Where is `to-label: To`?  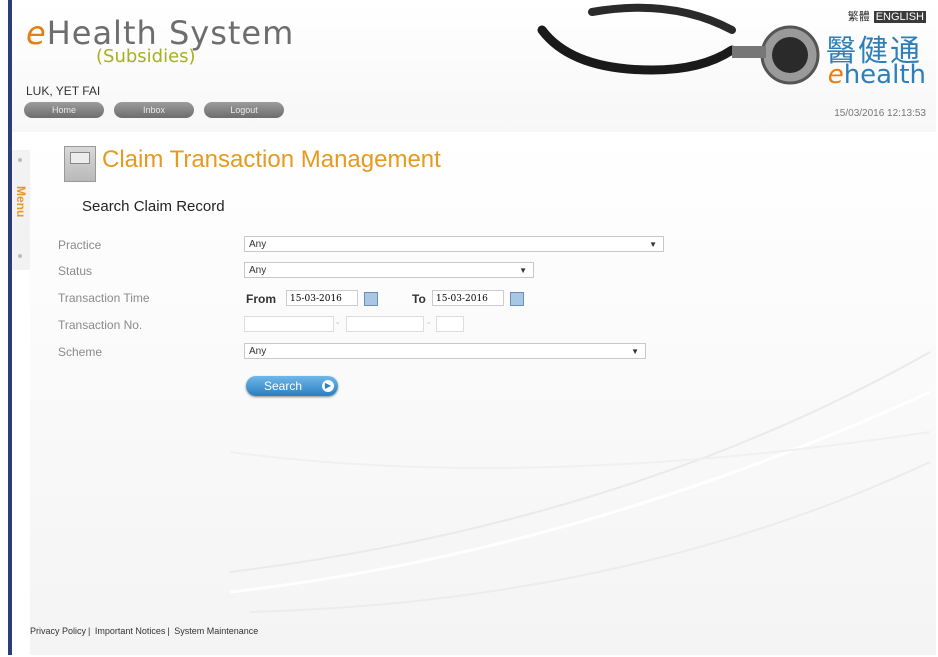
to-label: To is located at coordinates (419, 299).